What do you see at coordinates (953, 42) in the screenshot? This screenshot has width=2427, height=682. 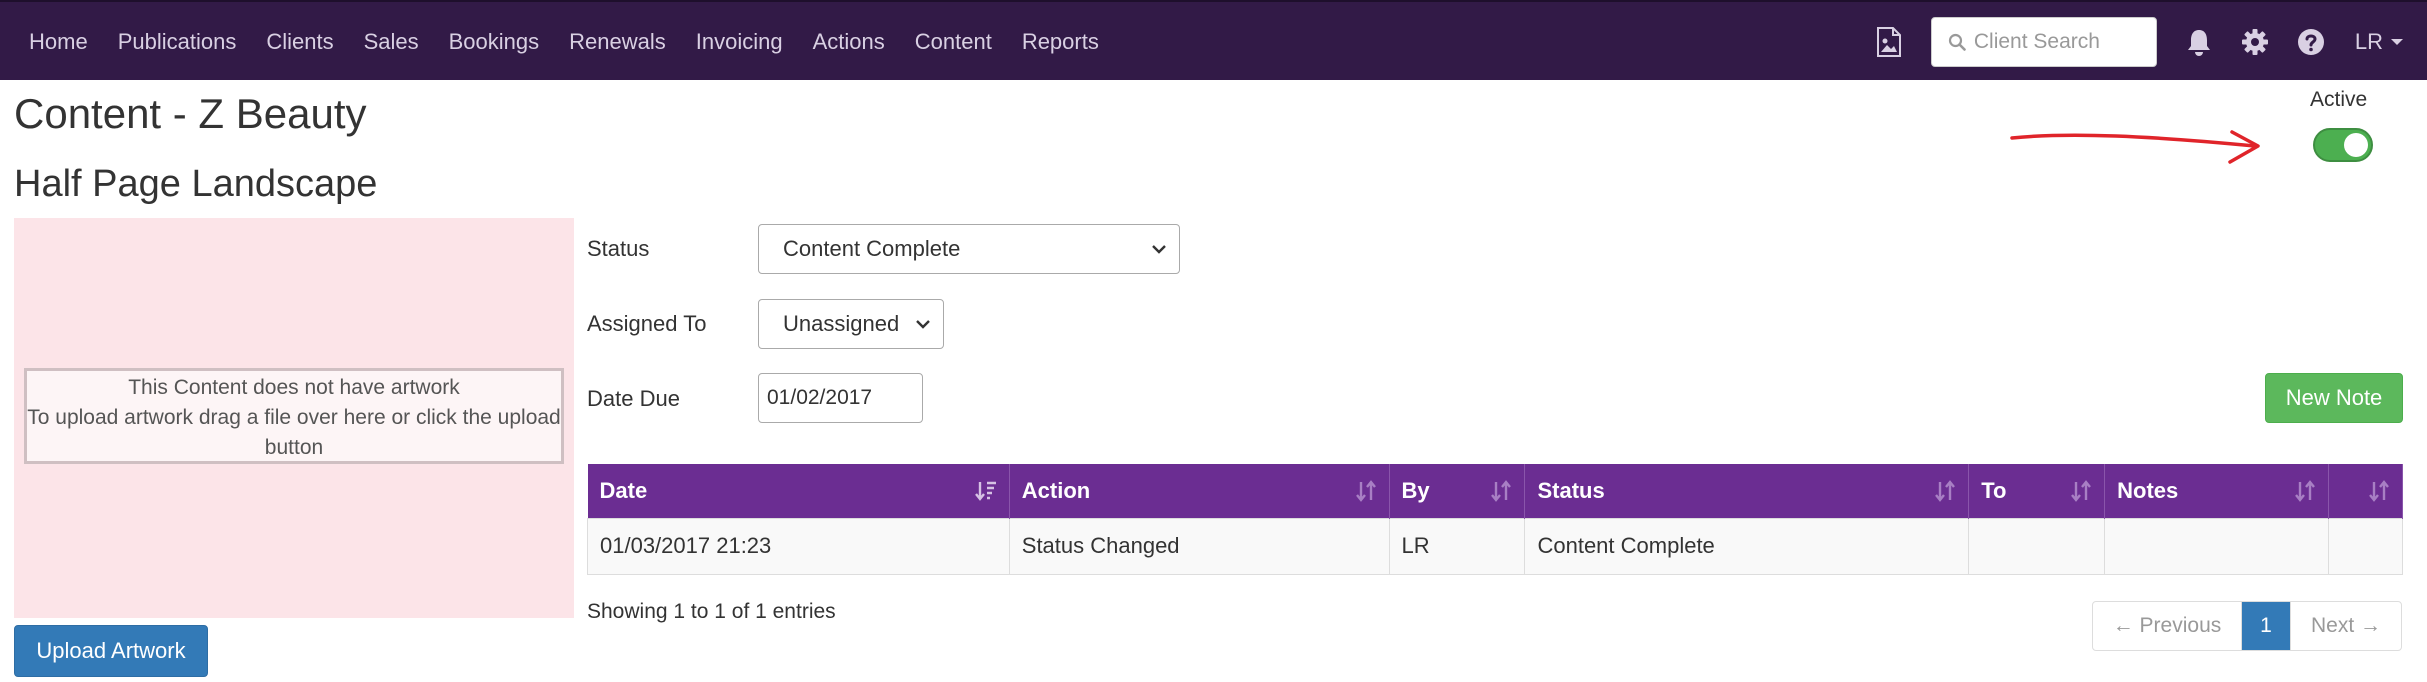 I see `nav-content: Content` at bounding box center [953, 42].